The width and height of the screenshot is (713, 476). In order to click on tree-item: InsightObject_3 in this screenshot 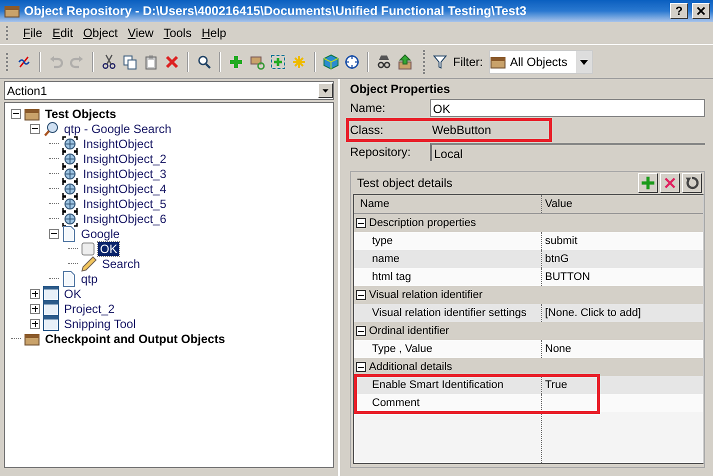, I will do `click(124, 173)`.